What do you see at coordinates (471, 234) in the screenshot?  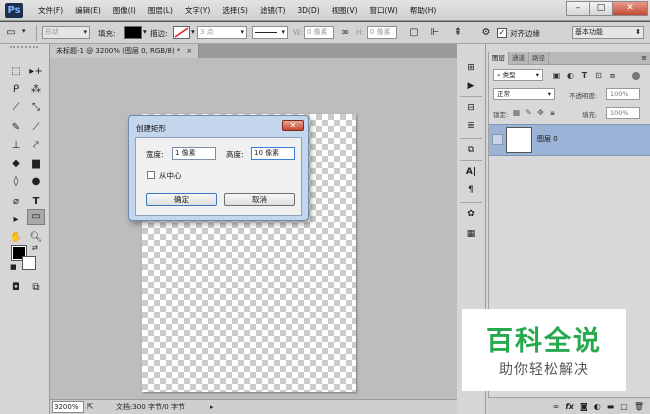 I see `swatches-grid-icon: ▦` at bounding box center [471, 234].